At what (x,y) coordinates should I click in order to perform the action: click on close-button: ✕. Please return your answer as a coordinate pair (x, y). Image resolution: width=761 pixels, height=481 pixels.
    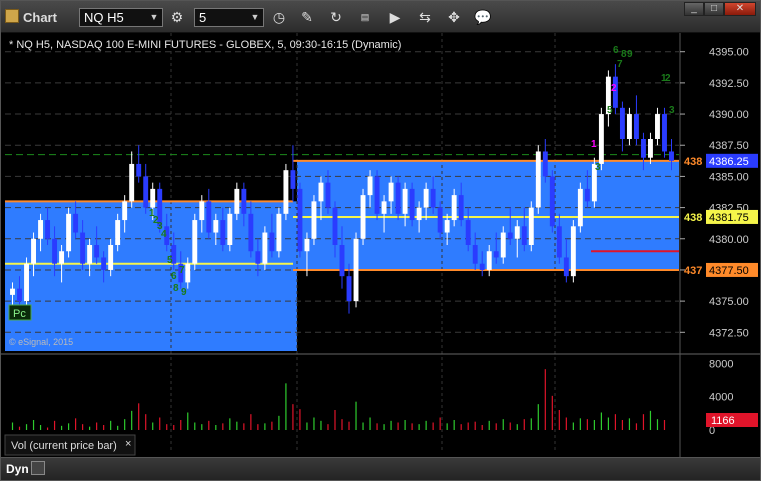
    Looking at the image, I should click on (740, 9).